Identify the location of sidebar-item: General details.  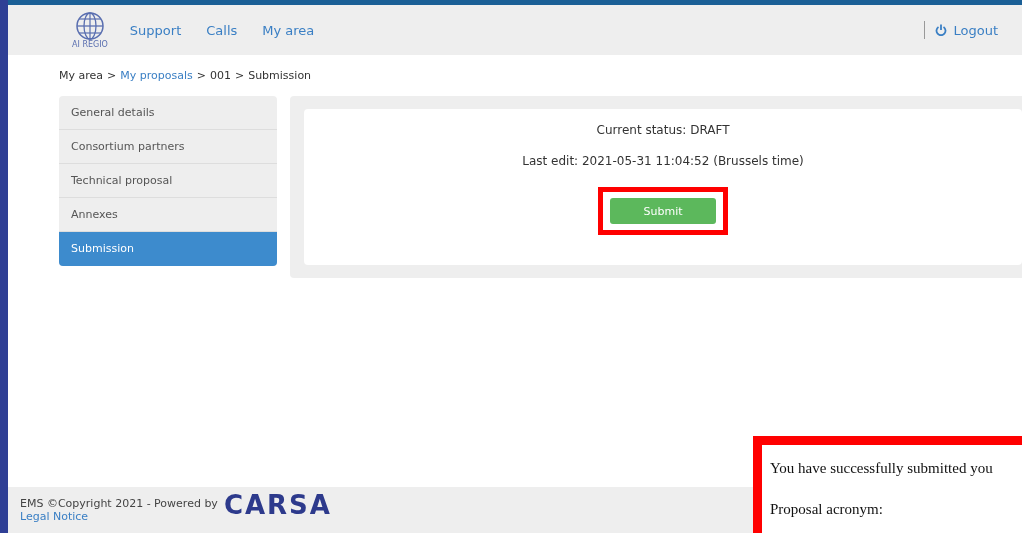
(168, 113).